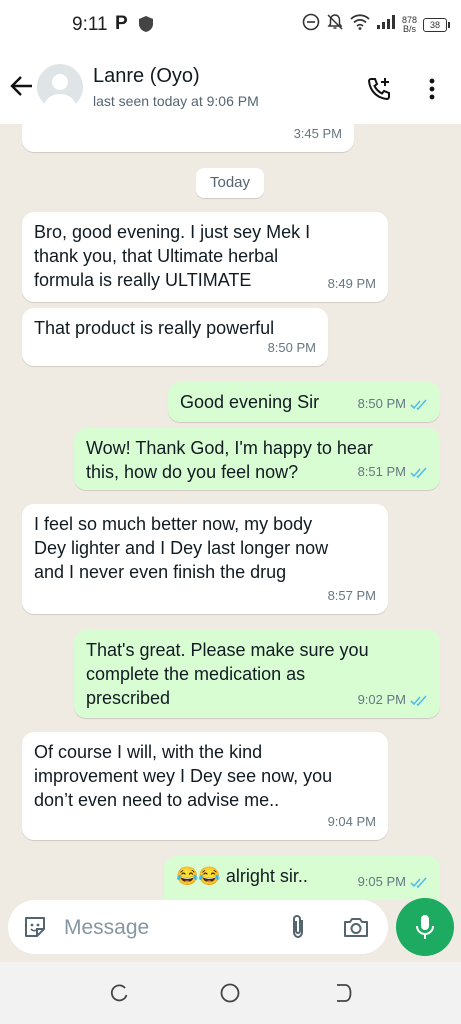 This screenshot has width=461, height=1024. Describe the element at coordinates (121, 23) in the screenshot. I see `parking-app-icon: P` at that location.